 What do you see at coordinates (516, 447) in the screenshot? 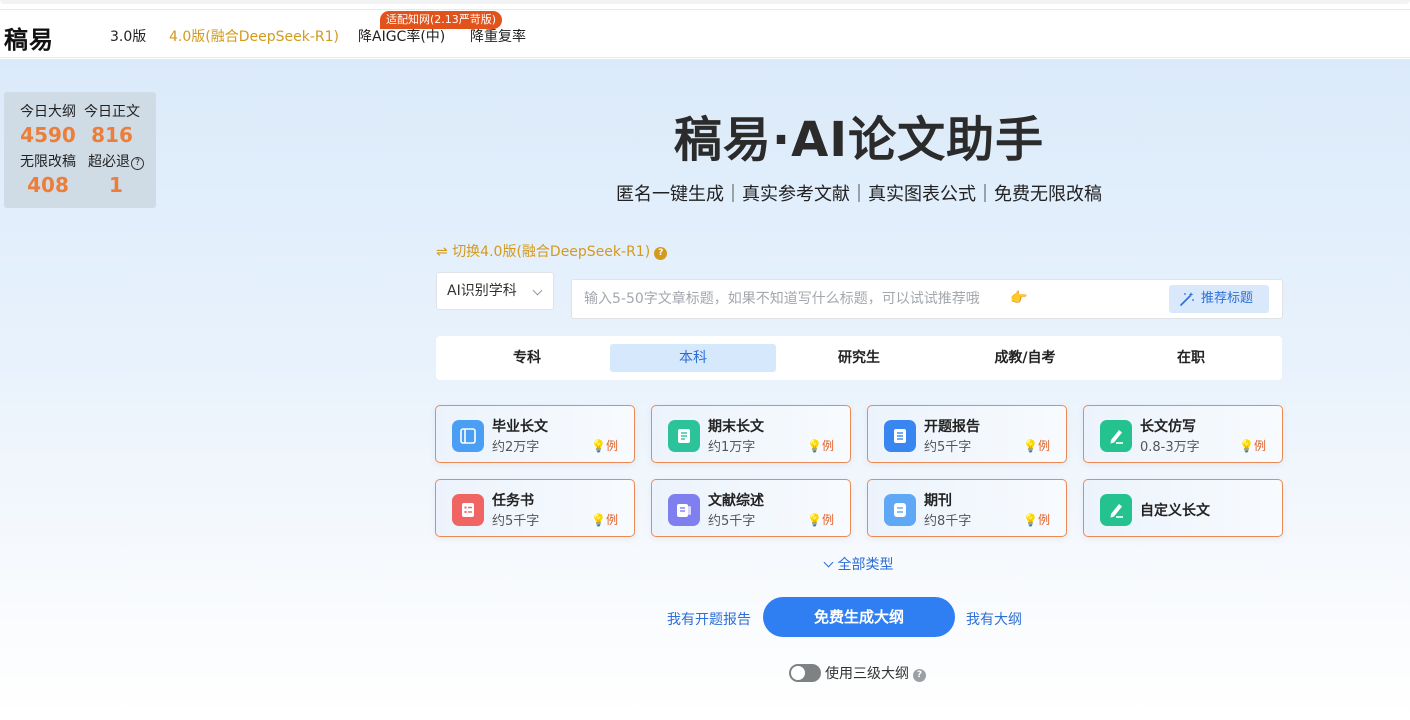
I see `card-desc: 约2万字` at bounding box center [516, 447].